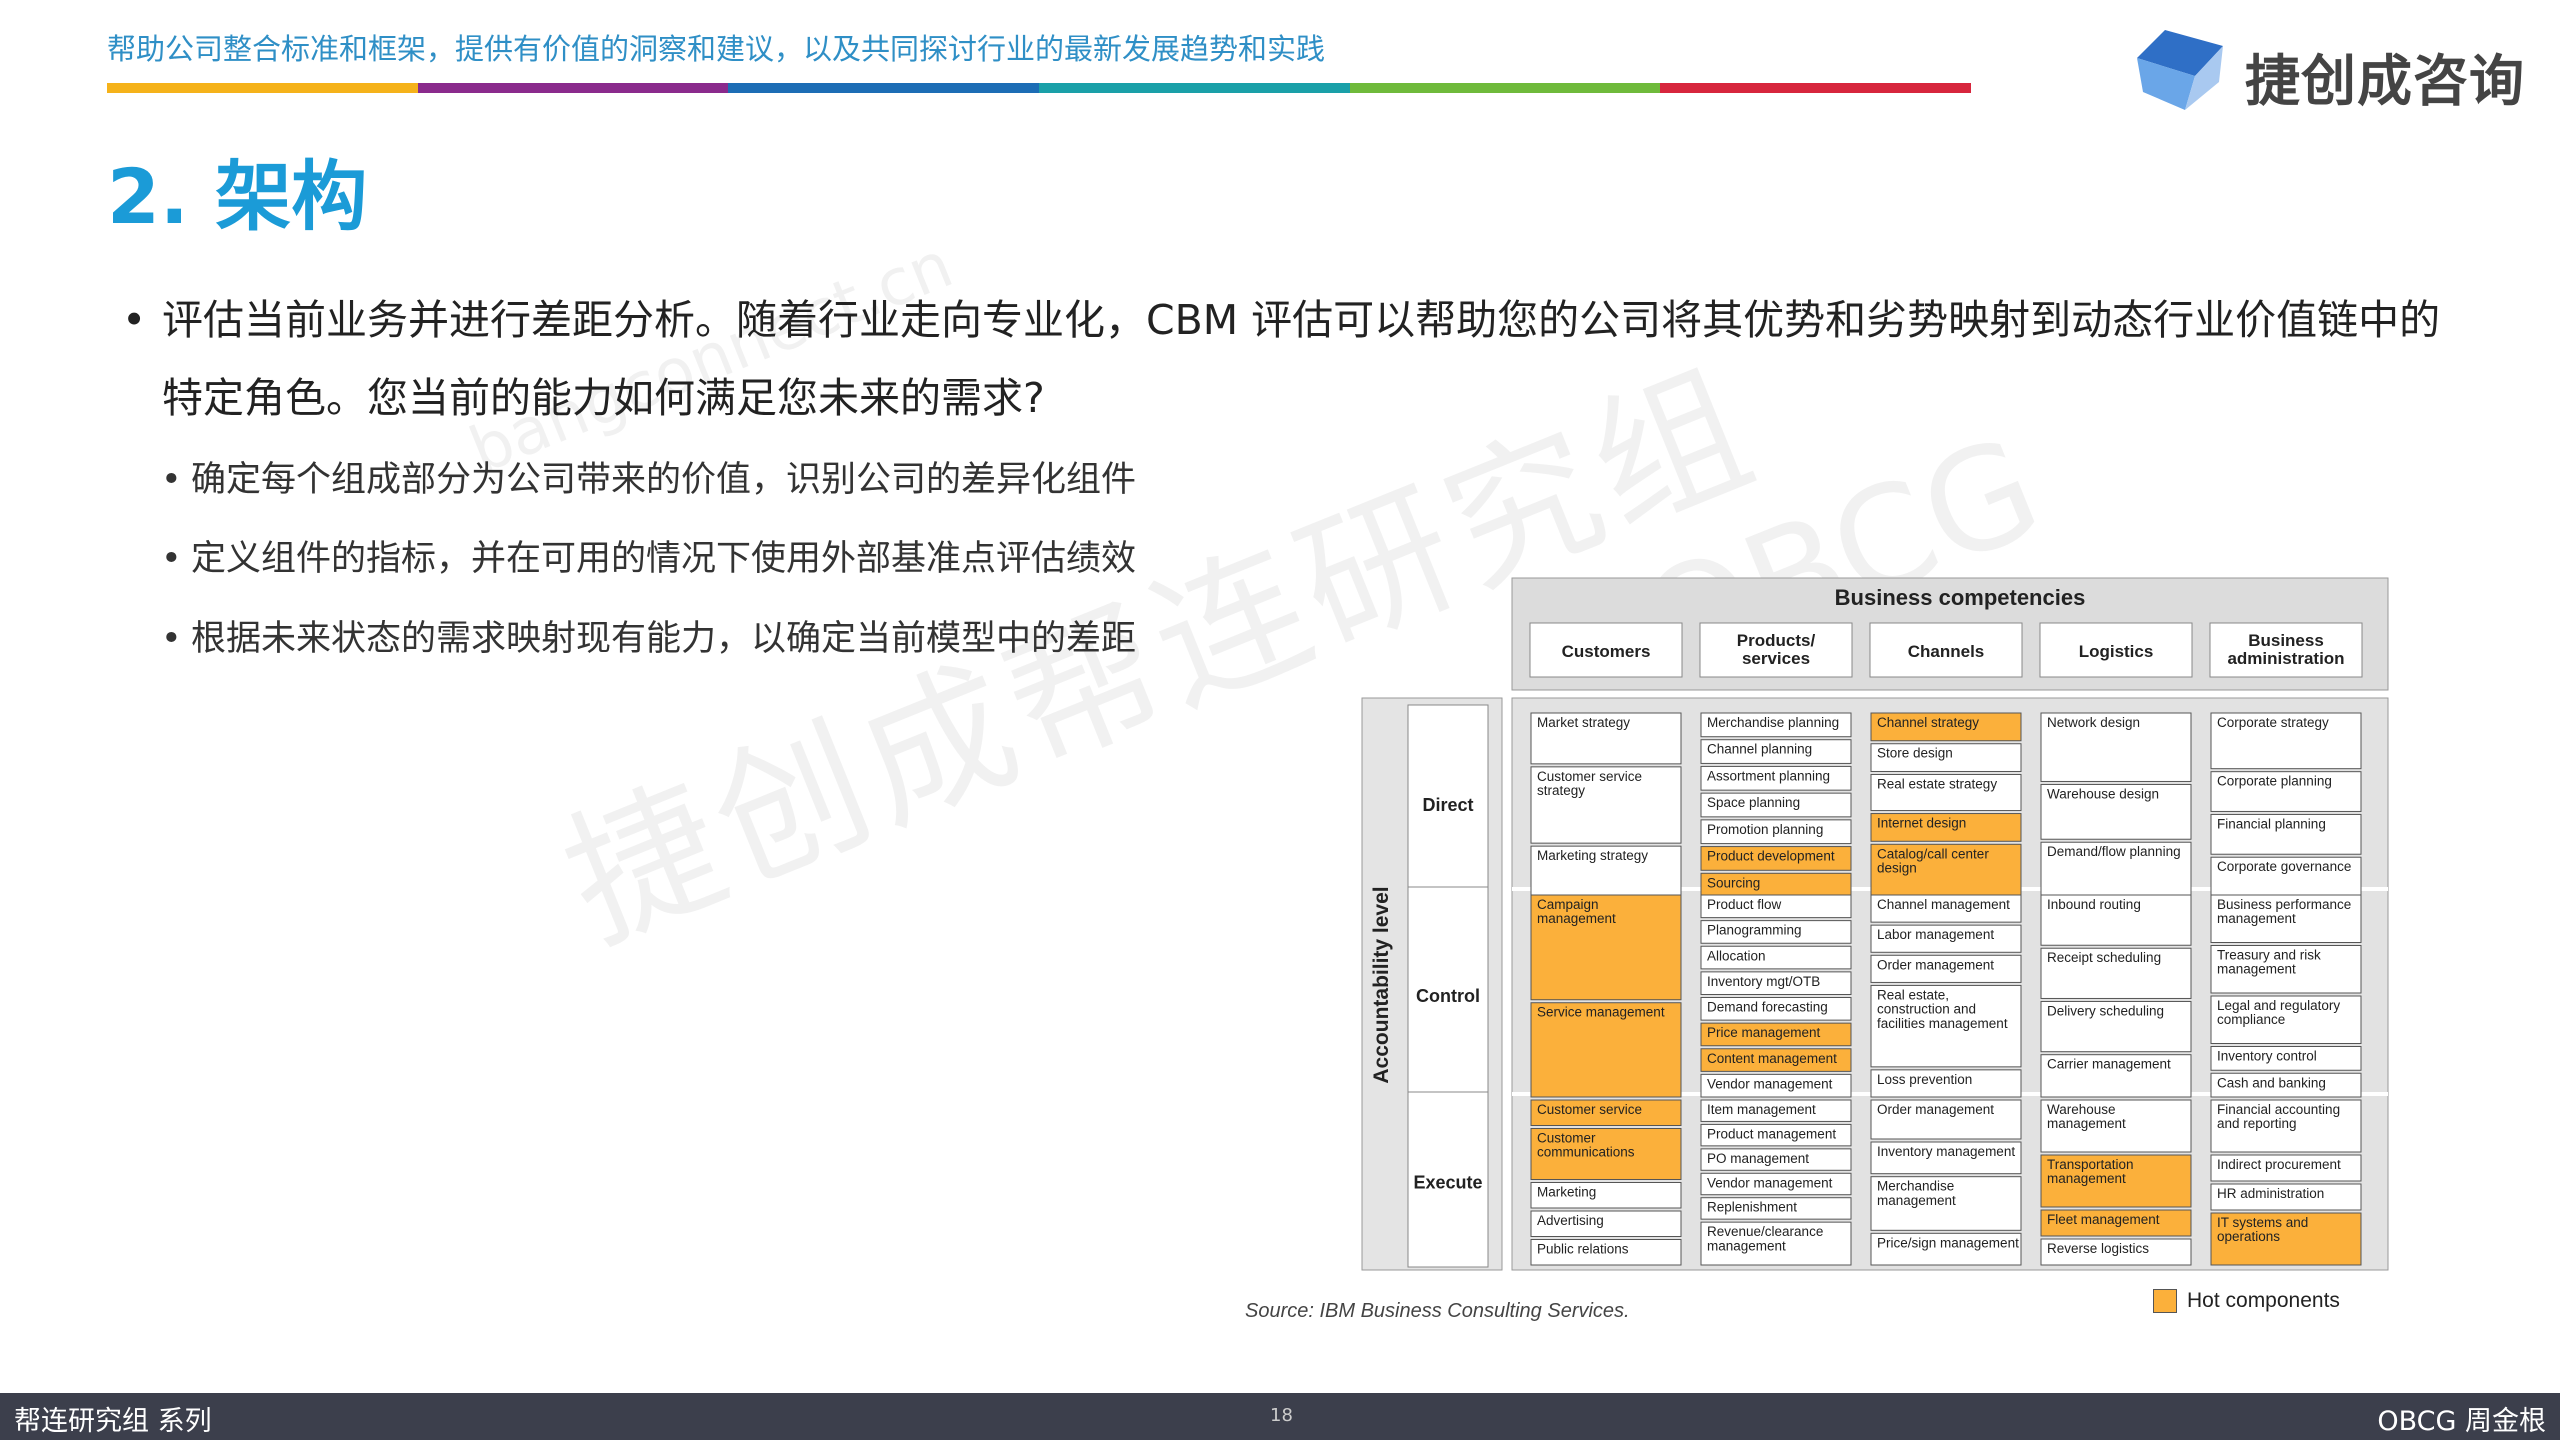  I want to click on competency-cell-label: Channel planning, so click(1759, 749).